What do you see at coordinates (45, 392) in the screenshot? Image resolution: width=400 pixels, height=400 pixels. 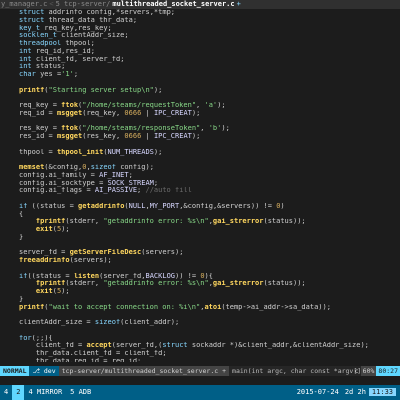 I see `tmux-window-mirror: 4 MIRROR` at bounding box center [45, 392].